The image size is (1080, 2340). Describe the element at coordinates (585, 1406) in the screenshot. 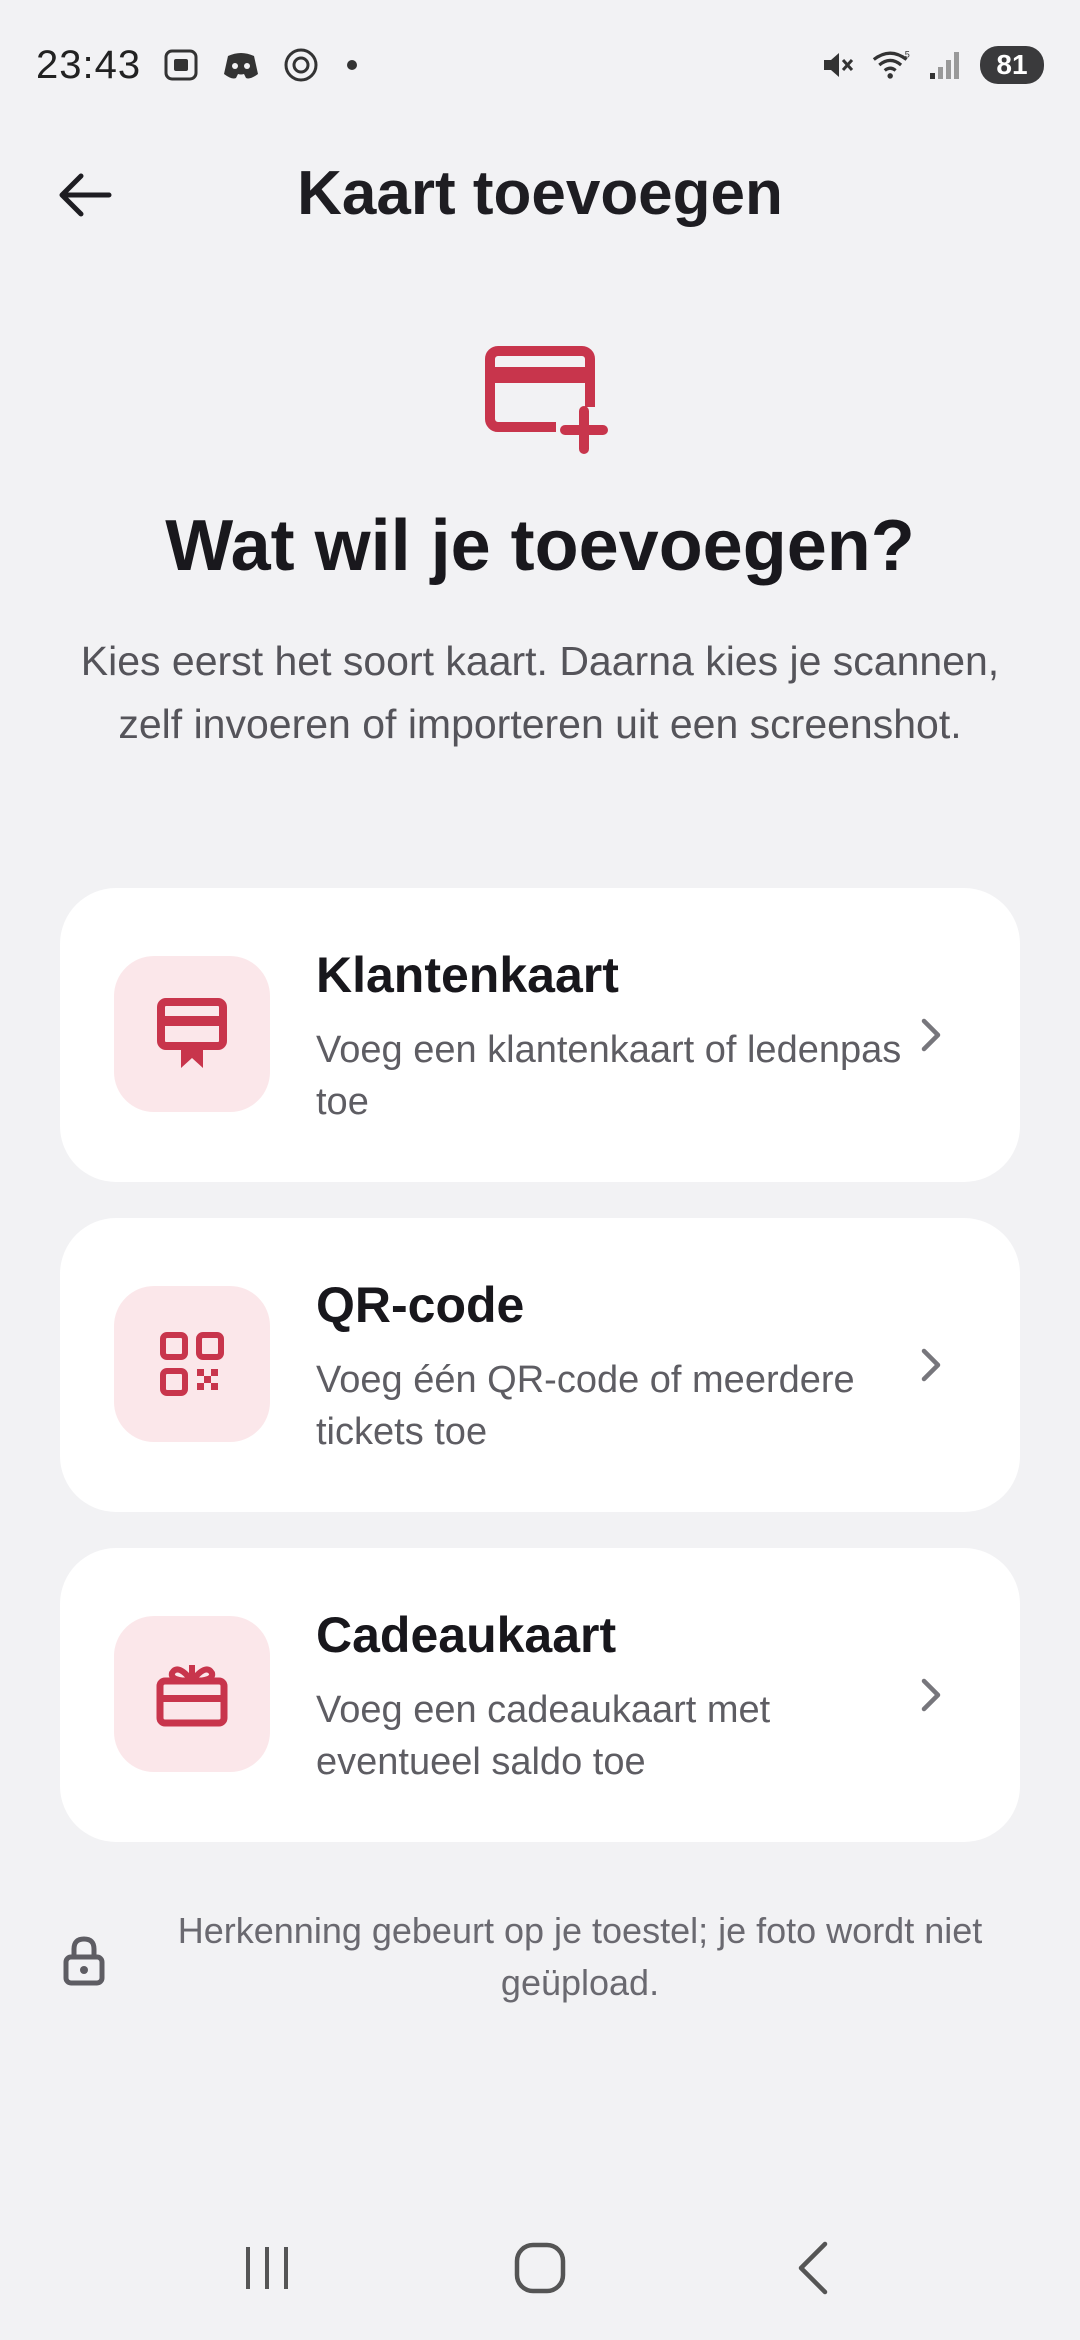

I see `option-description: Voeg één QR-code of meerdere tickets toe` at that location.